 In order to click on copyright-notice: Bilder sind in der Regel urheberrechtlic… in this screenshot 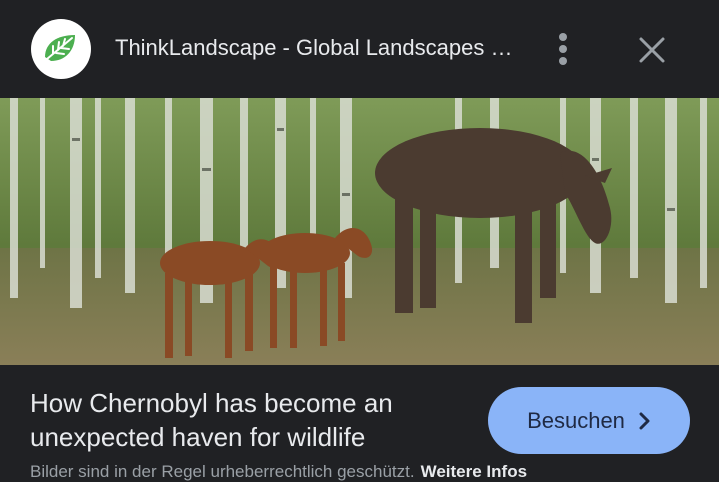, I will do `click(278, 472)`.